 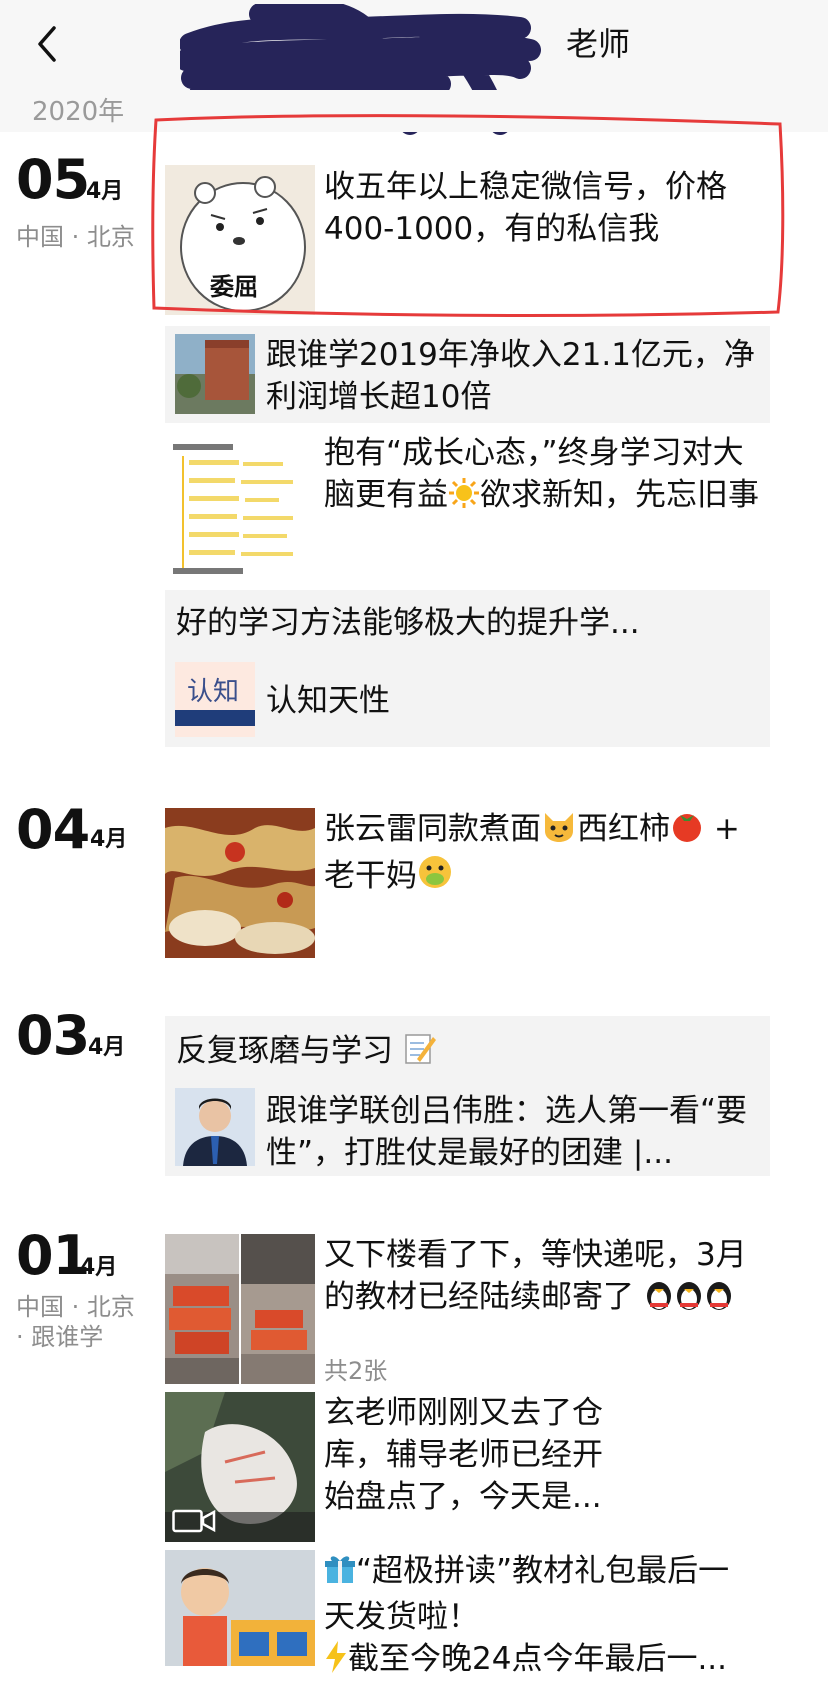 I want to click on shared-headline: 反复琢磨与学习, so click(x=466, y=1053).